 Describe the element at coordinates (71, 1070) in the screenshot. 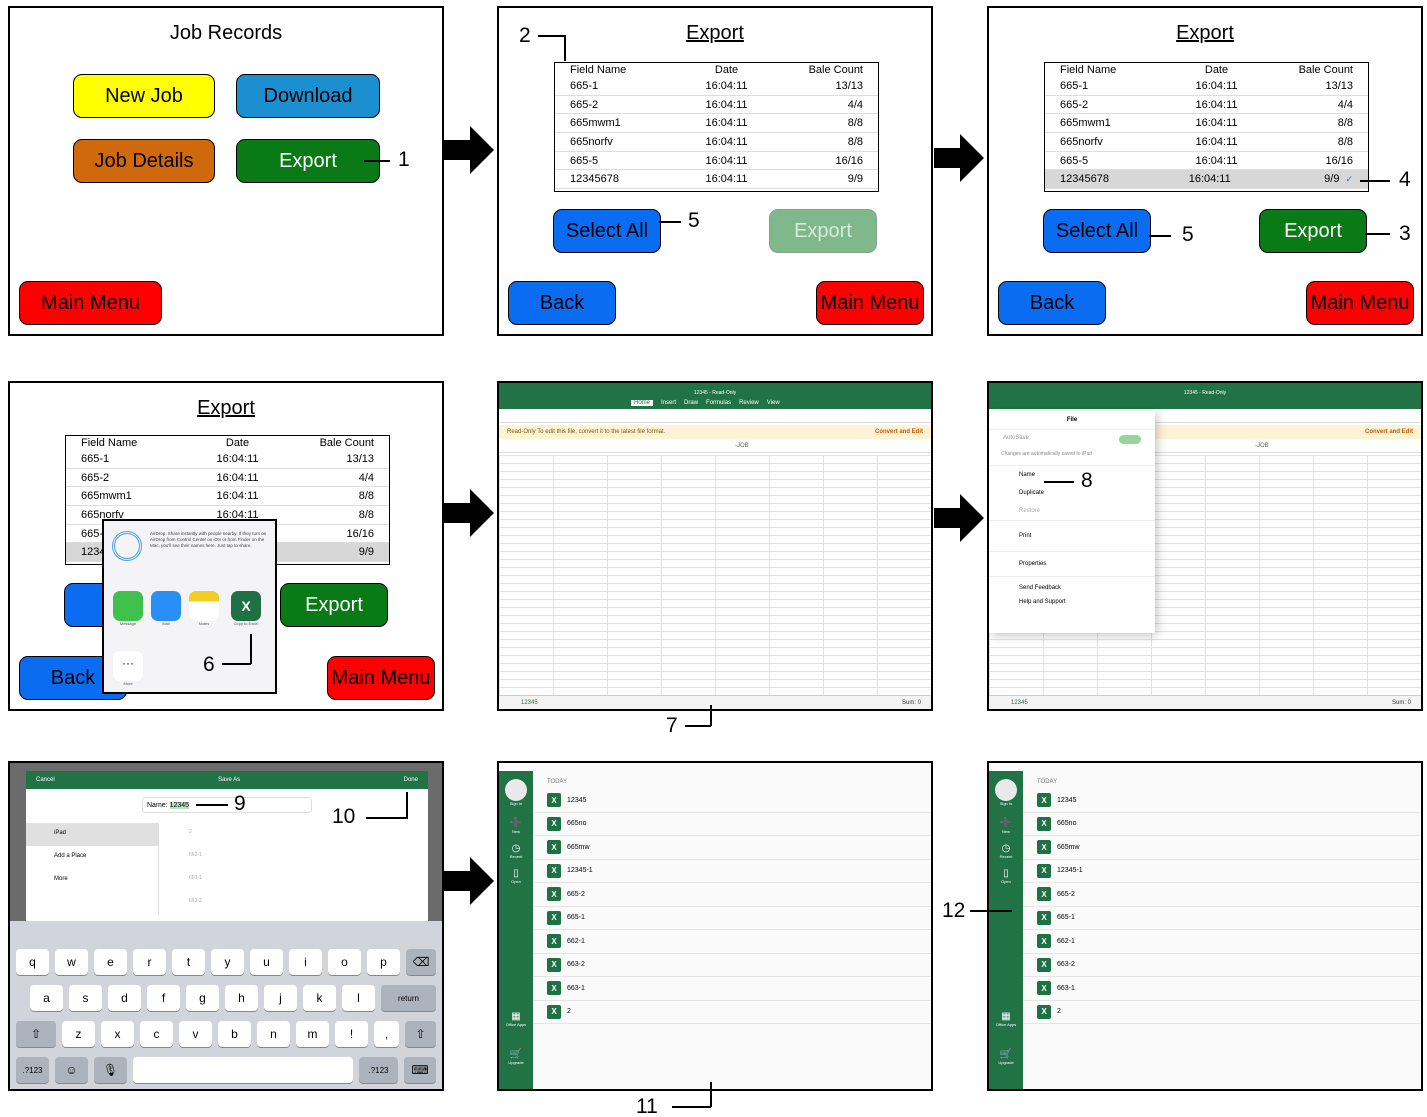

I see `emoji-key: ☺` at that location.